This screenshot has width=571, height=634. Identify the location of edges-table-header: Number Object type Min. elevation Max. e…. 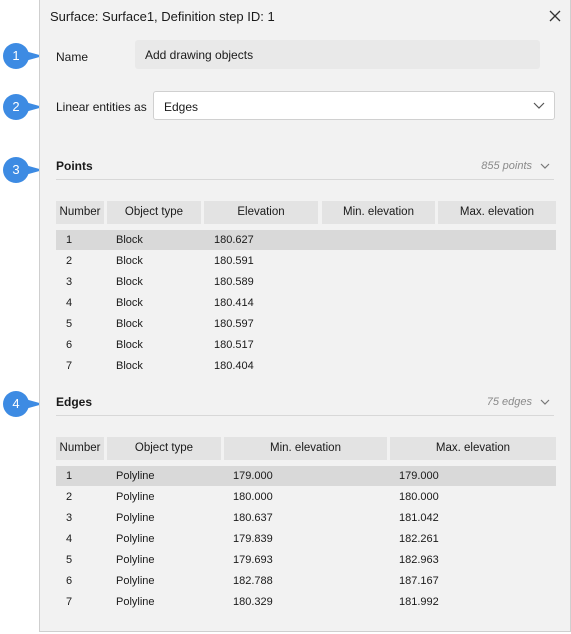
(306, 449).